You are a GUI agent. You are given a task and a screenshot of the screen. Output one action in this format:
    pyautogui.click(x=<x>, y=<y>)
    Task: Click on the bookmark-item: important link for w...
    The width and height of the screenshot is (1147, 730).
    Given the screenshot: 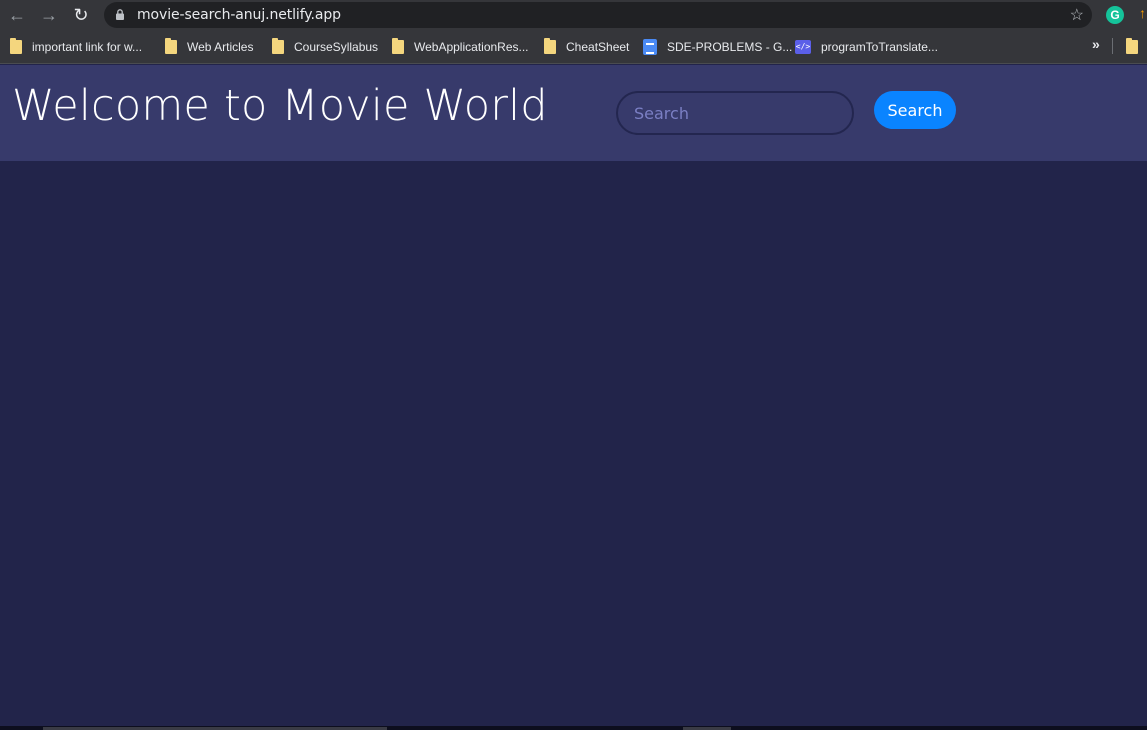 What is the action you would take?
    pyautogui.click(x=76, y=47)
    